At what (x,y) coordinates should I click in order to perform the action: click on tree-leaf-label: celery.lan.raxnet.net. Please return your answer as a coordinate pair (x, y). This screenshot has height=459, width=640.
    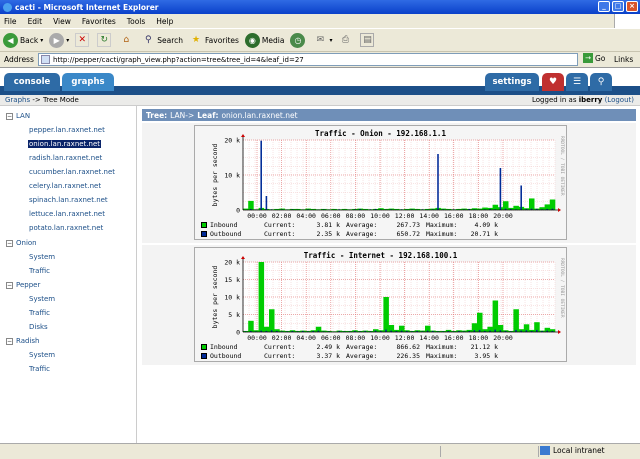
    Looking at the image, I should click on (65, 186).